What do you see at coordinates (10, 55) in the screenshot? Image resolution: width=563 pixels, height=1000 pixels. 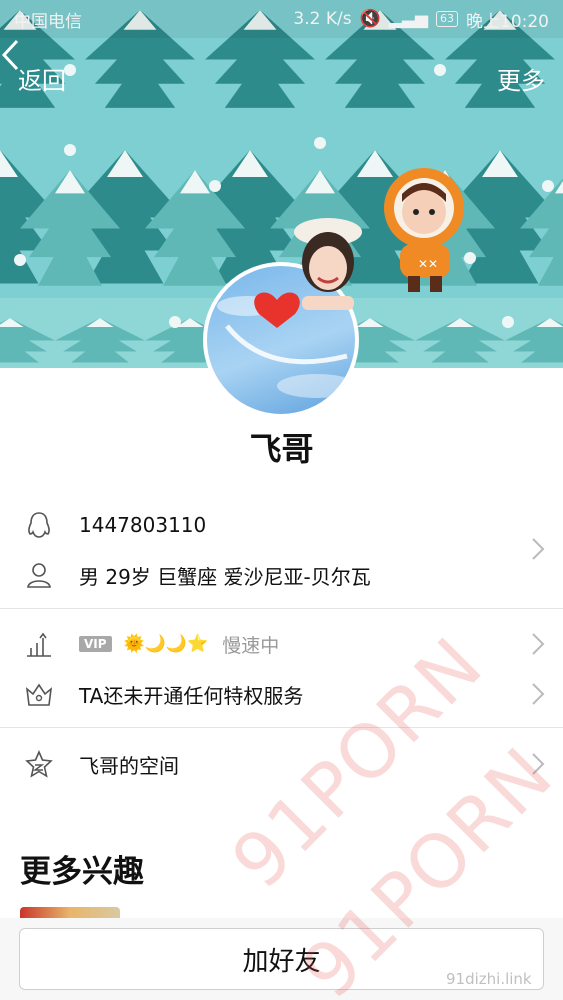 I see `chevron-left-icon` at bounding box center [10, 55].